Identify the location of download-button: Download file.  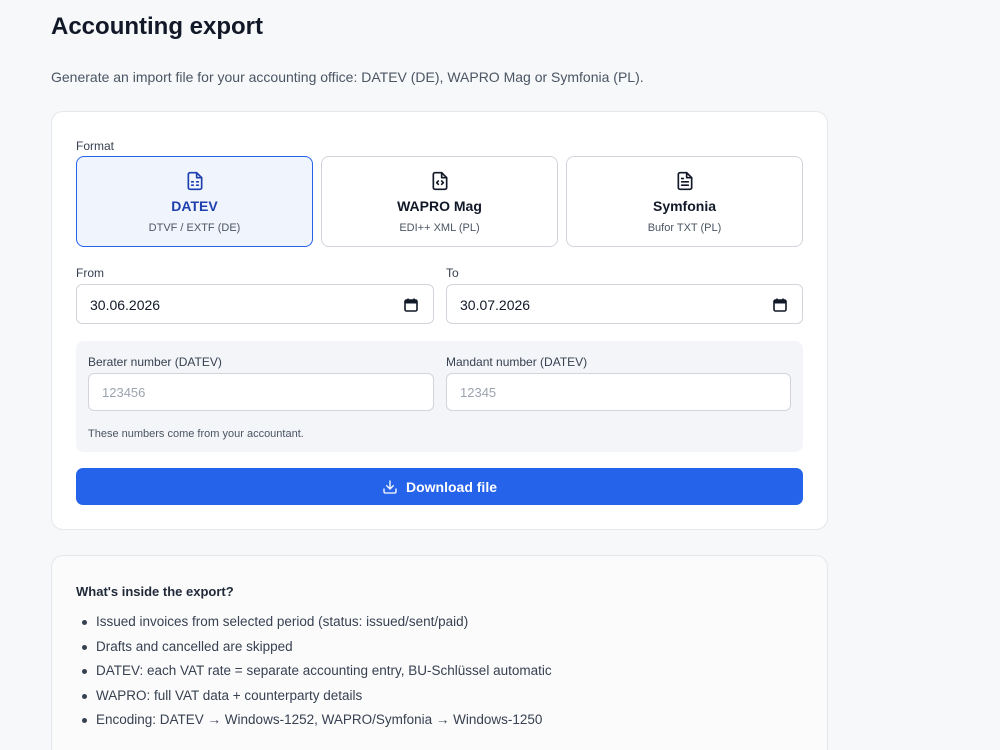
(439, 486).